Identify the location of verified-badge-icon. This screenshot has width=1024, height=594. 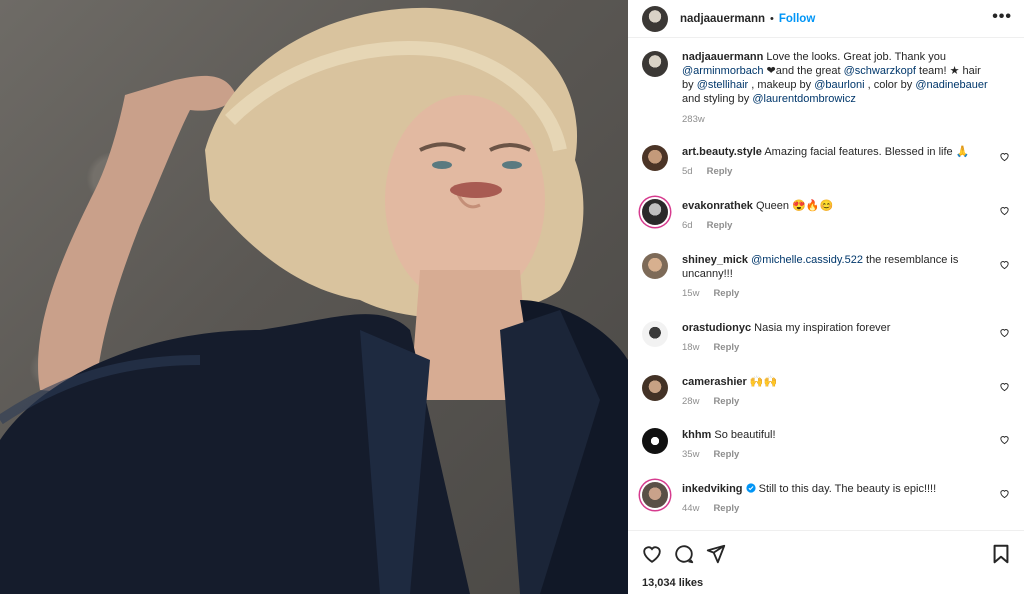
(751, 488).